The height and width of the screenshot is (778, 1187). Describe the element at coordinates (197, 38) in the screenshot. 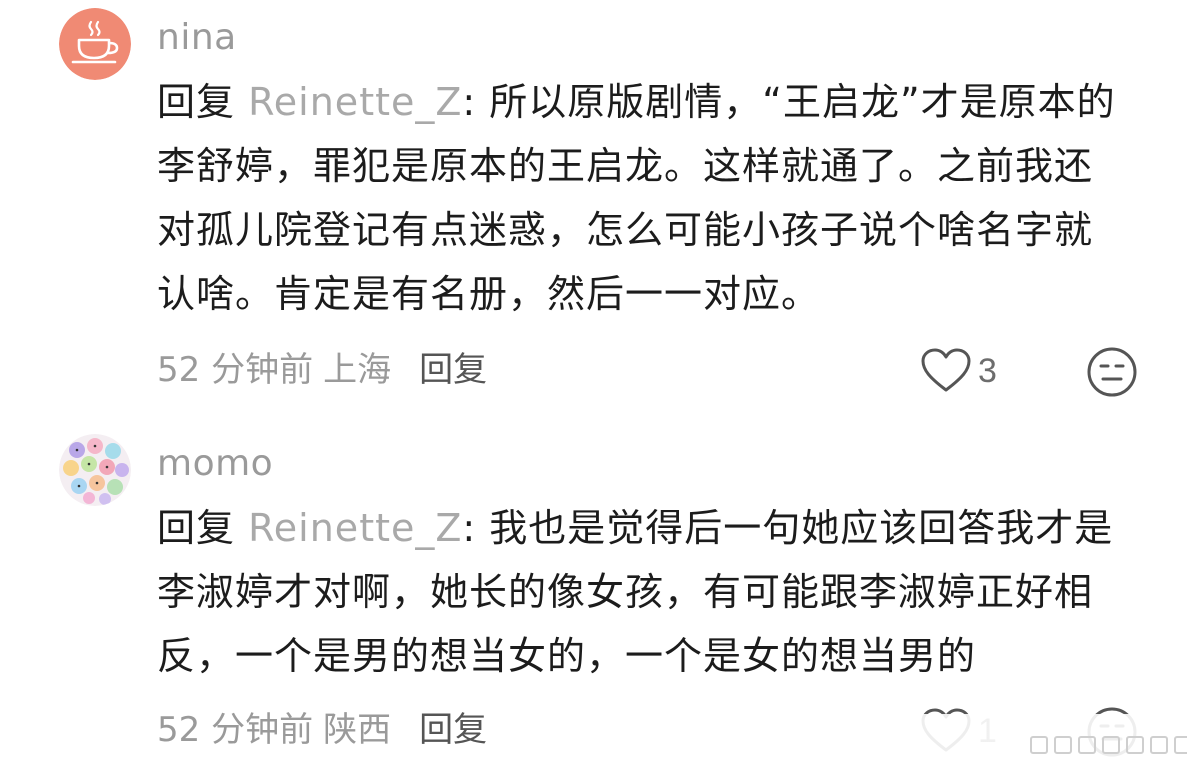

I see `username: nina` at that location.